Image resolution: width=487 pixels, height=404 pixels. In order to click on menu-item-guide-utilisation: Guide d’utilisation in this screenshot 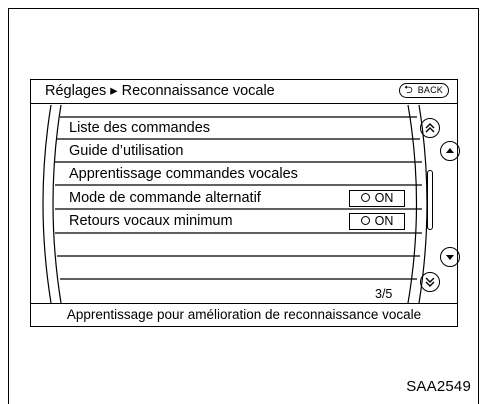, I will do `click(236, 151)`.